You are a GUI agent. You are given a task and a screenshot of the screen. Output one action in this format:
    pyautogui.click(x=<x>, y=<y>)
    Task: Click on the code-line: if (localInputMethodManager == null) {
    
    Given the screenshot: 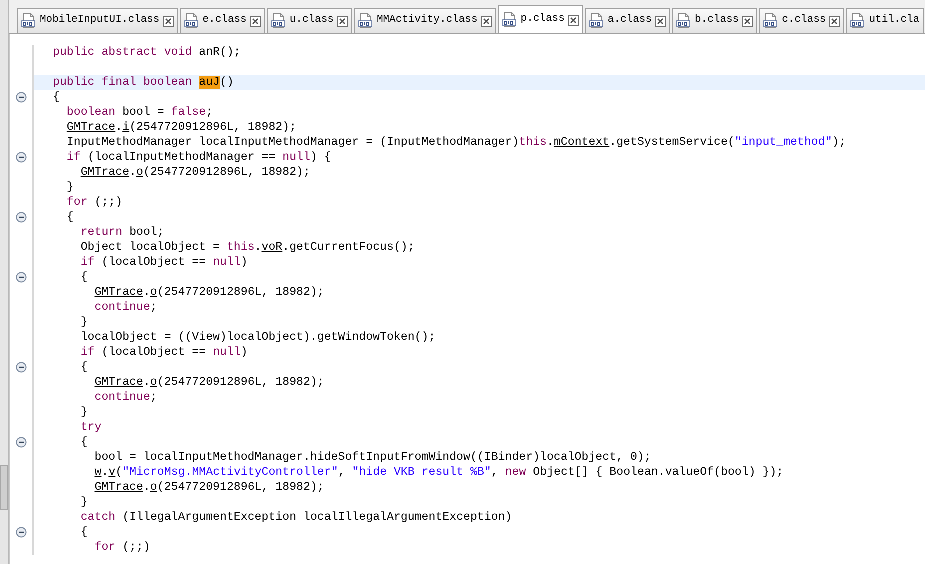 What is the action you would take?
    pyautogui.click(x=199, y=157)
    